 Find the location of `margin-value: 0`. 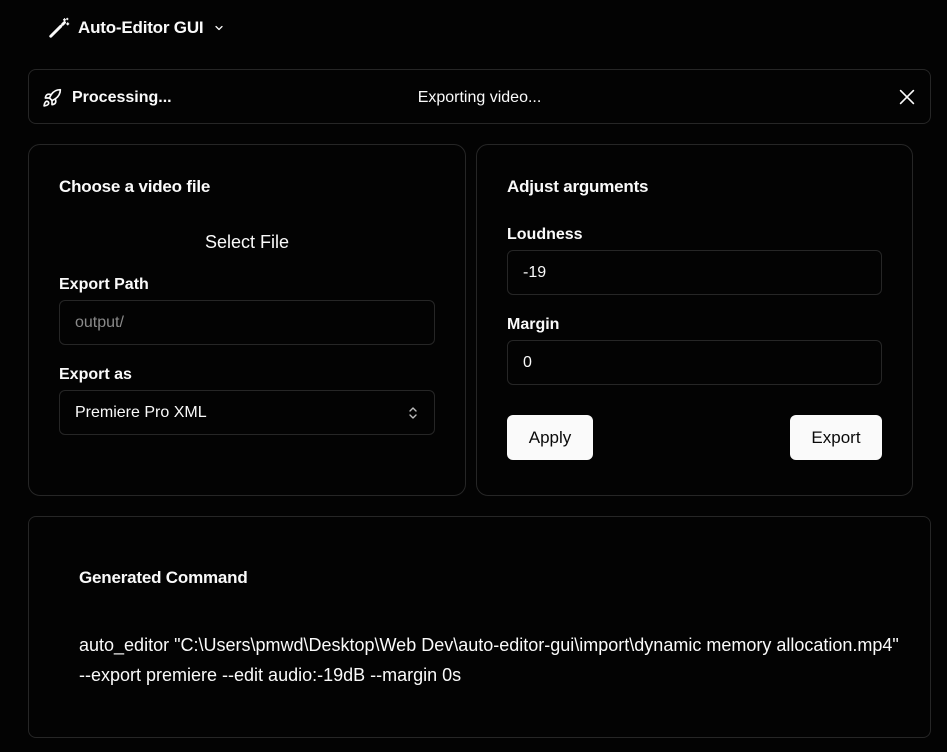

margin-value: 0 is located at coordinates (527, 362).